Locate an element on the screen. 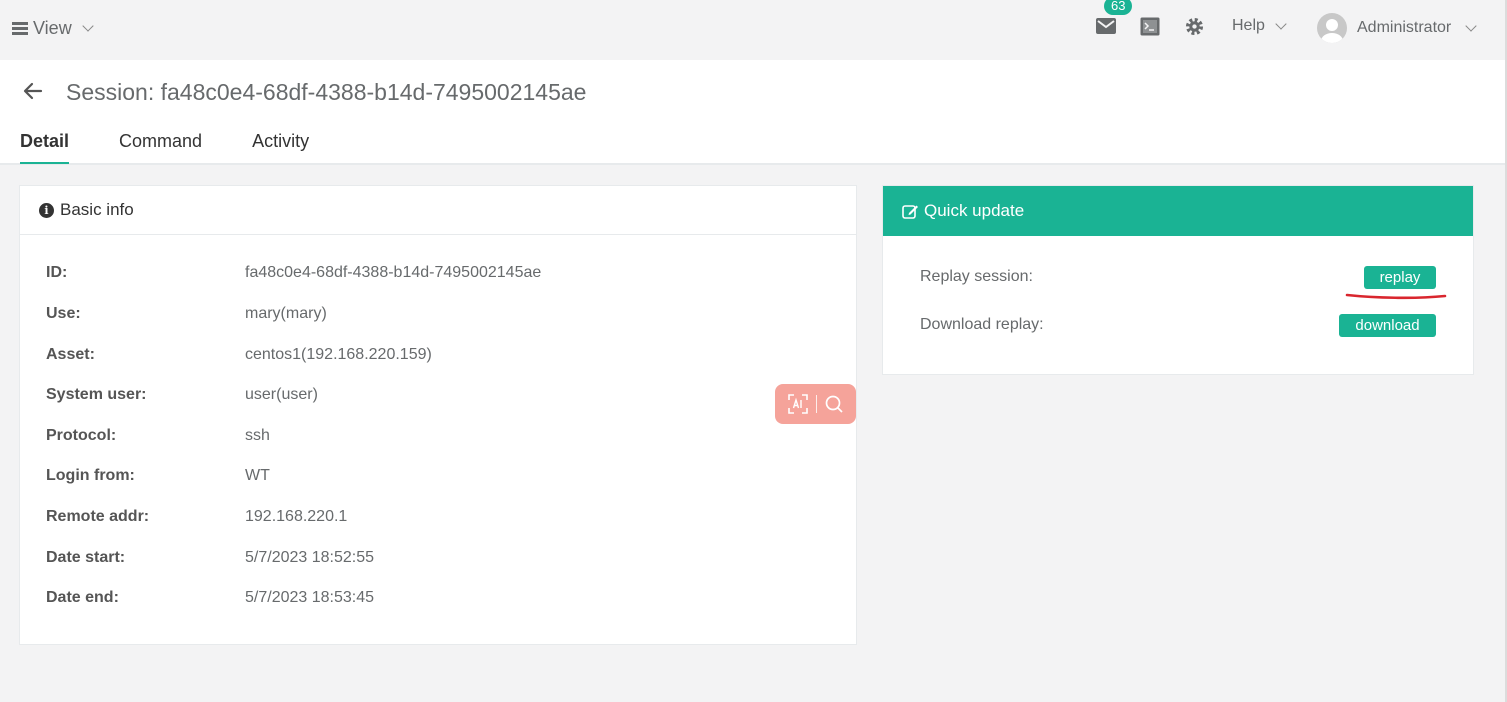 This screenshot has height=702, width=1507. view-menu-label: View is located at coordinates (52, 27).